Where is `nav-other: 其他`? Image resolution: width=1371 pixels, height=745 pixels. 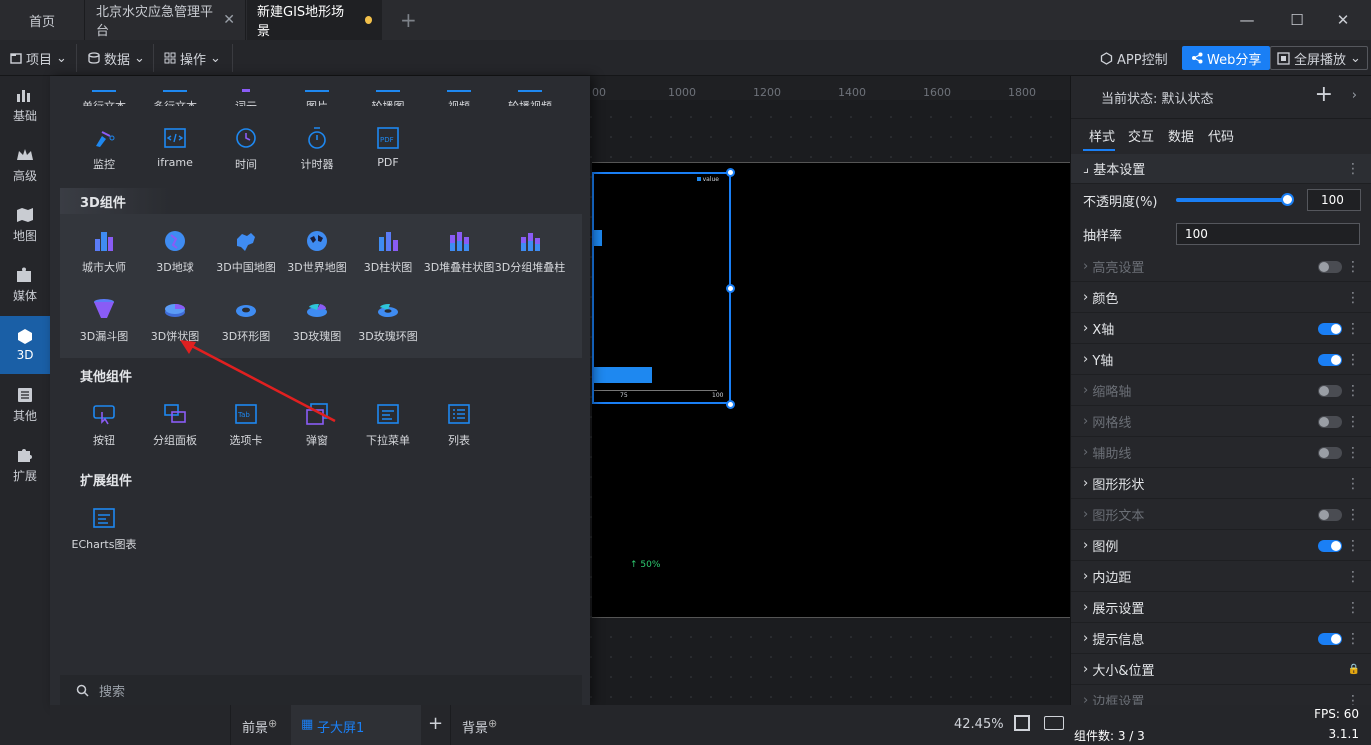 nav-other: 其他 is located at coordinates (25, 405).